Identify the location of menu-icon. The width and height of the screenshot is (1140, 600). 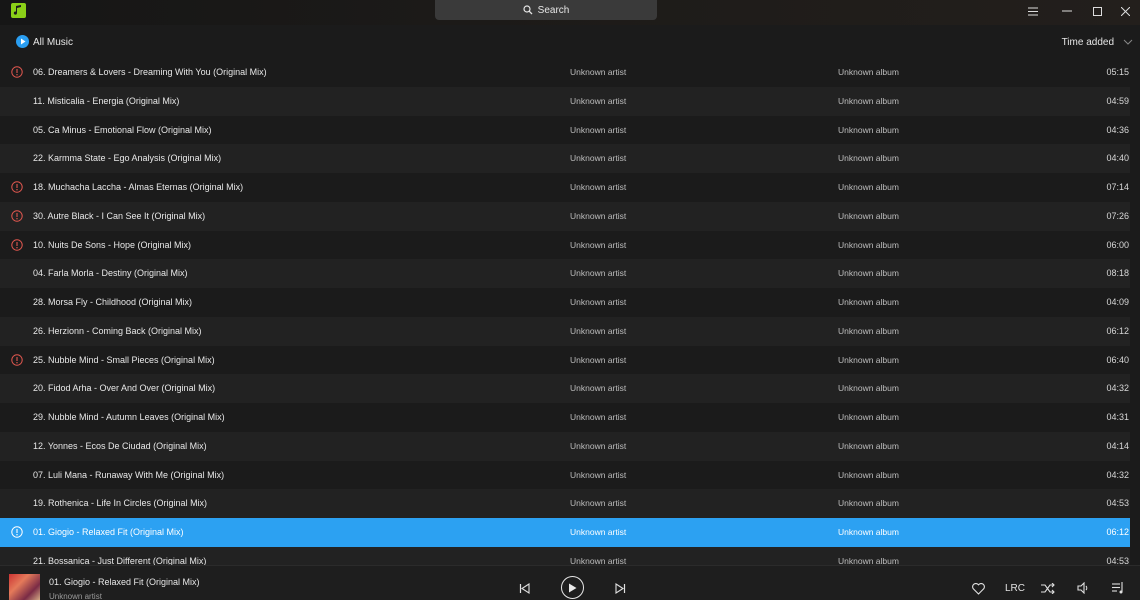
(1033, 11).